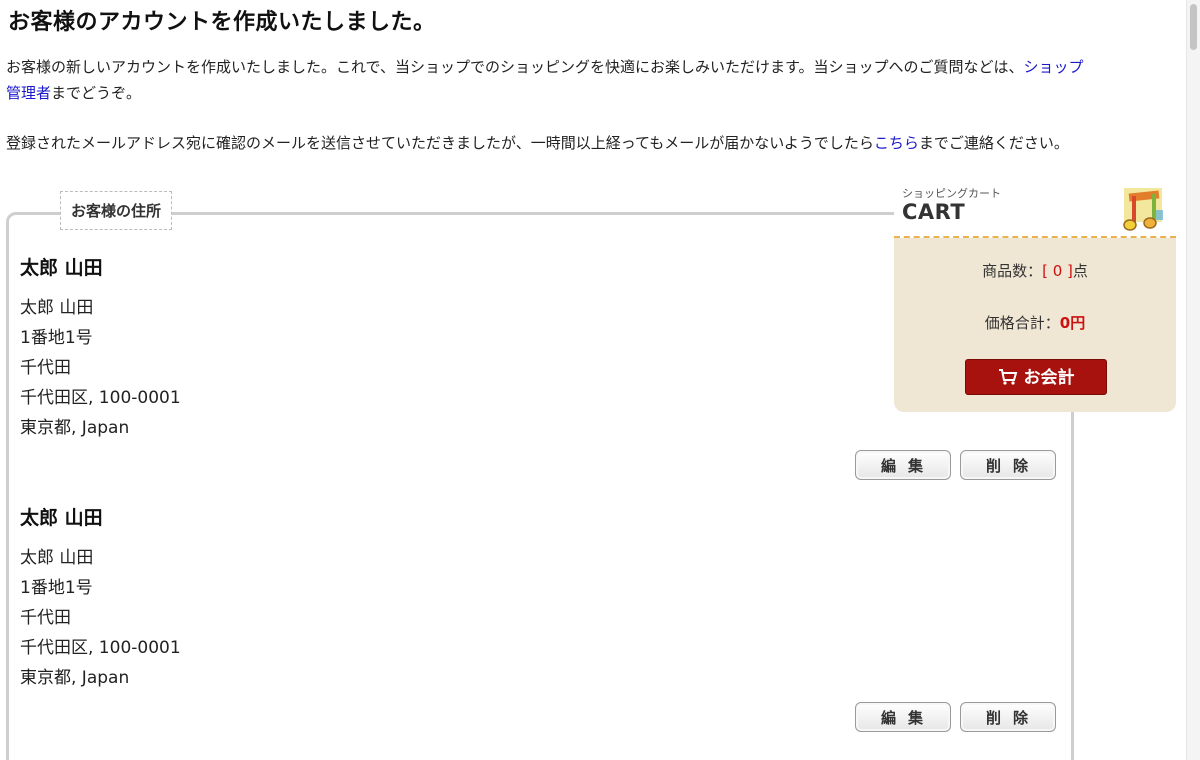 The image size is (1200, 760). Describe the element at coordinates (1143, 209) in the screenshot. I see `music-notes-icon` at that location.